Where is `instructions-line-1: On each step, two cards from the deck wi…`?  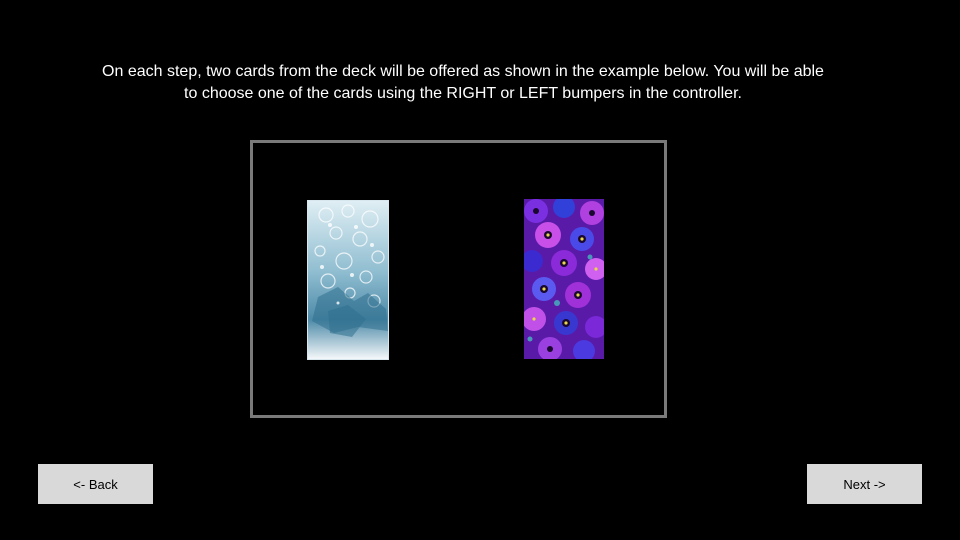 instructions-line-1: On each step, two cards from the deck wi… is located at coordinates (463, 71).